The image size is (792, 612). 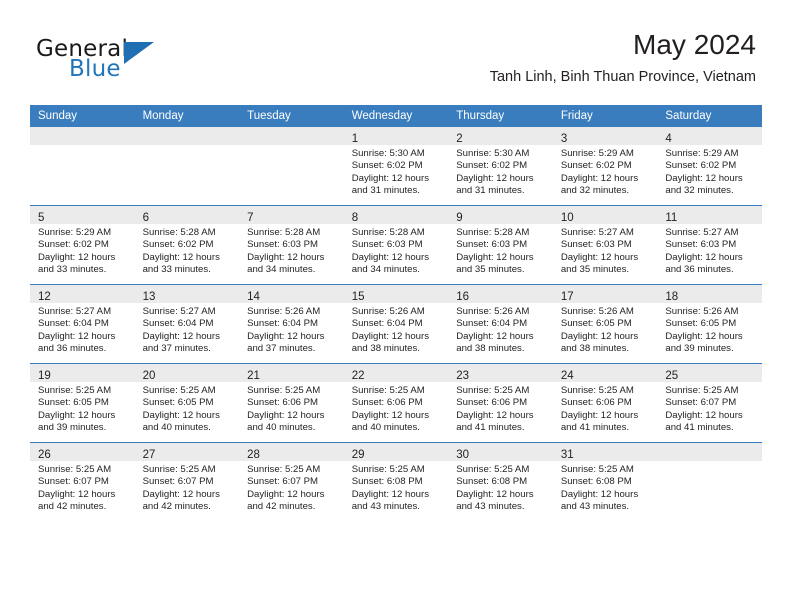 What do you see at coordinates (459, 218) in the screenshot?
I see `day-number: 9` at bounding box center [459, 218].